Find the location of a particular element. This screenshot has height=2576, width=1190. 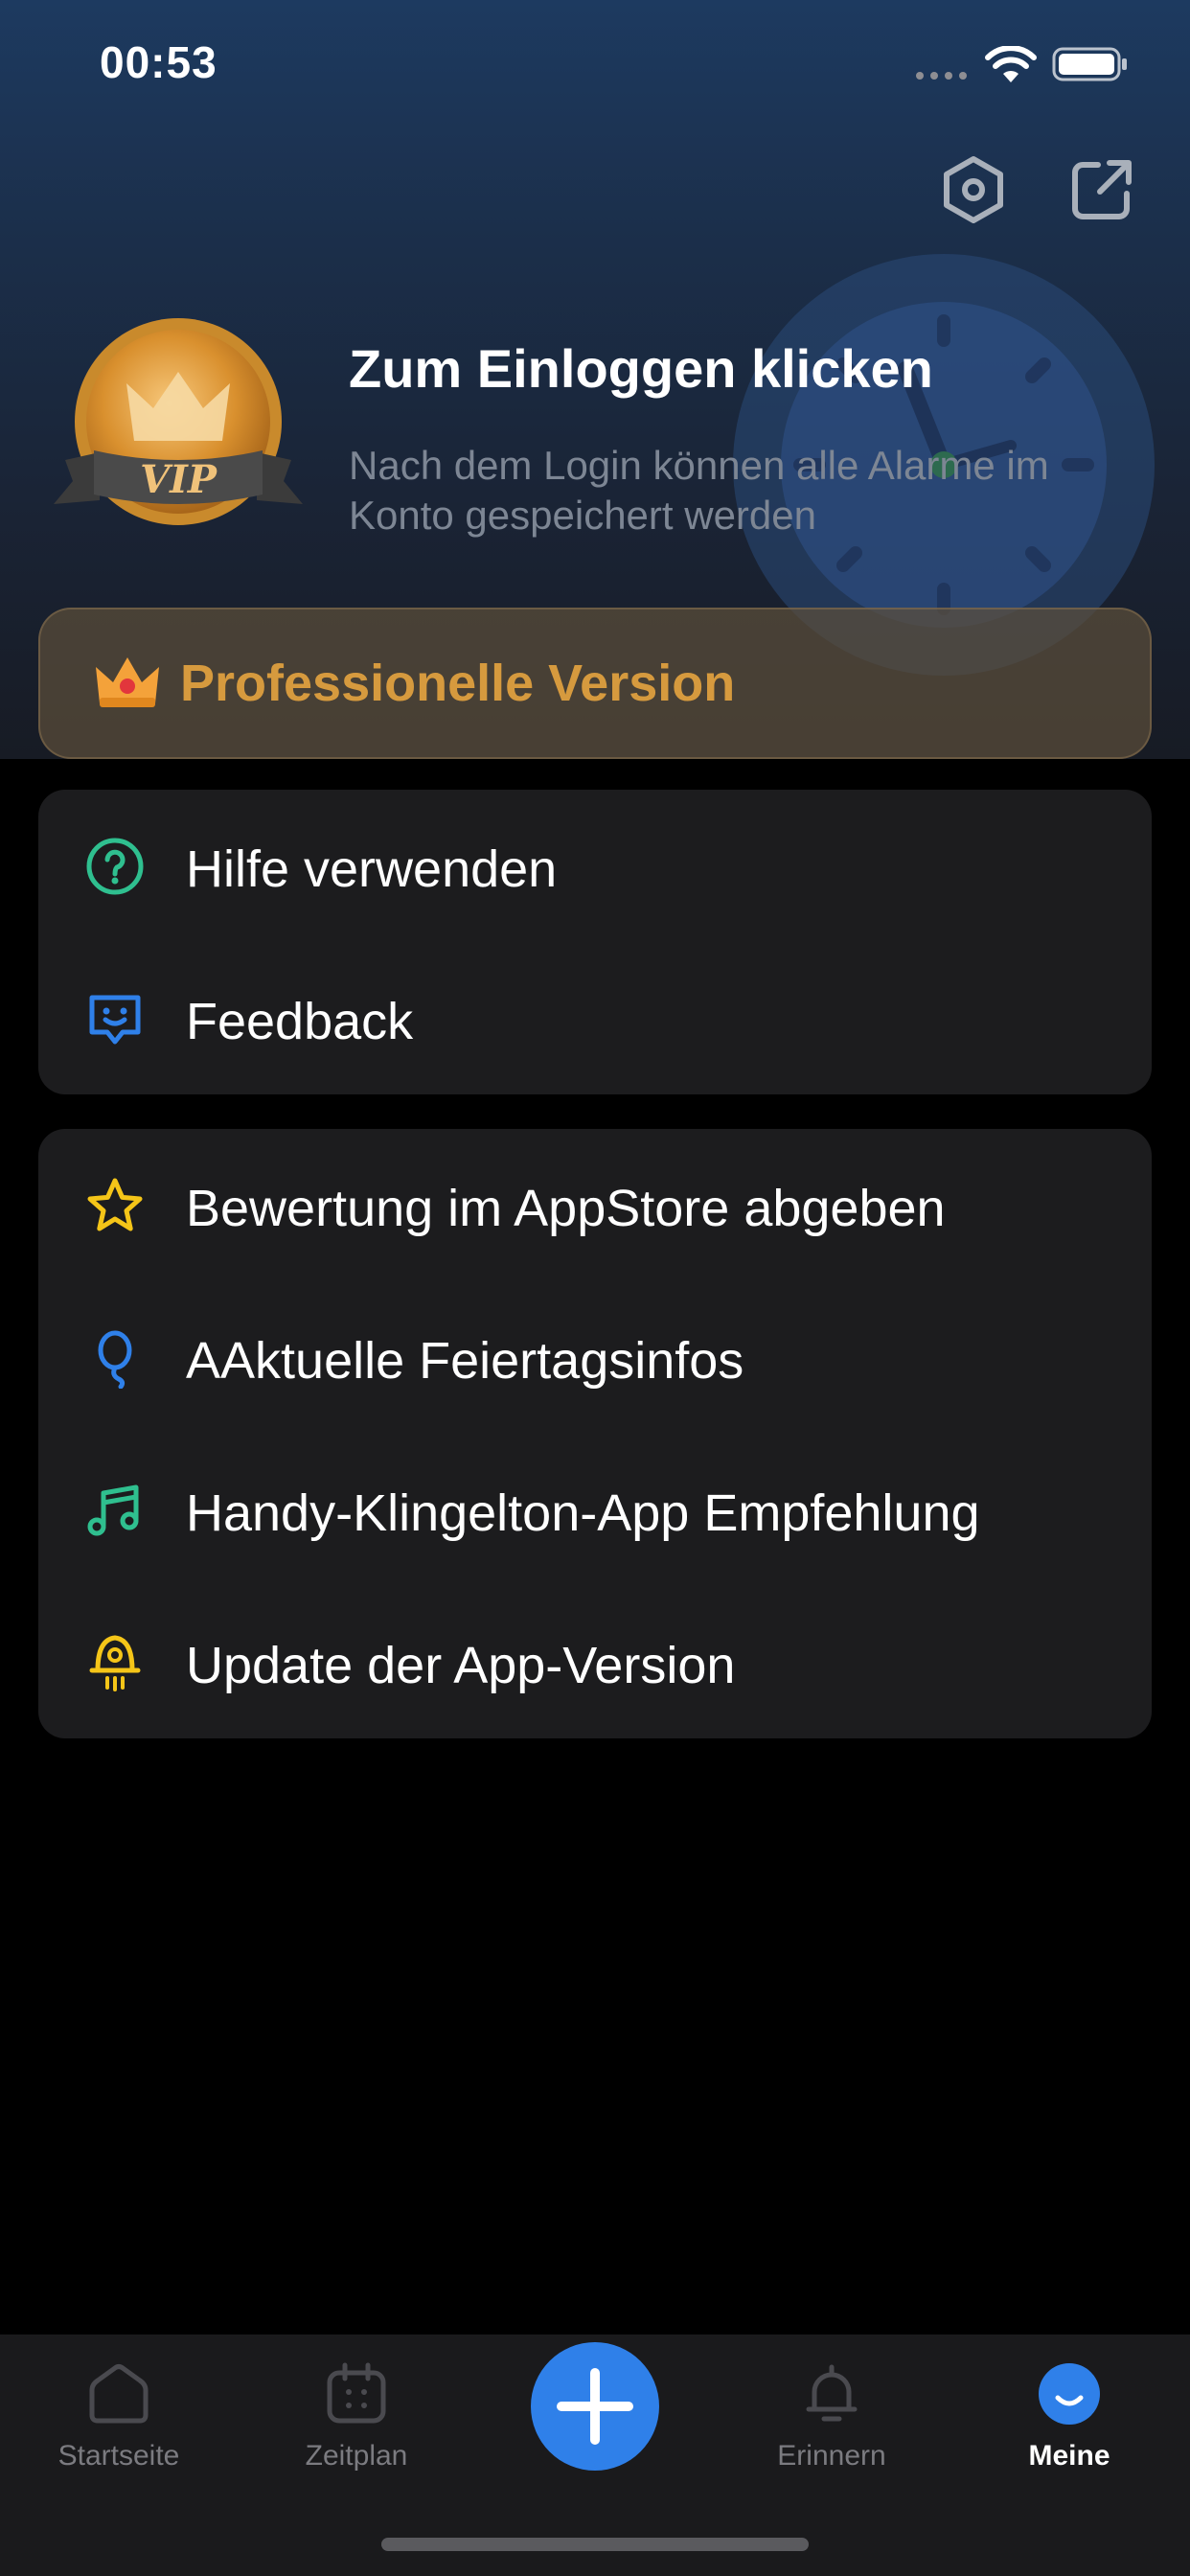

rocket-update-icon is located at coordinates (115, 1663).